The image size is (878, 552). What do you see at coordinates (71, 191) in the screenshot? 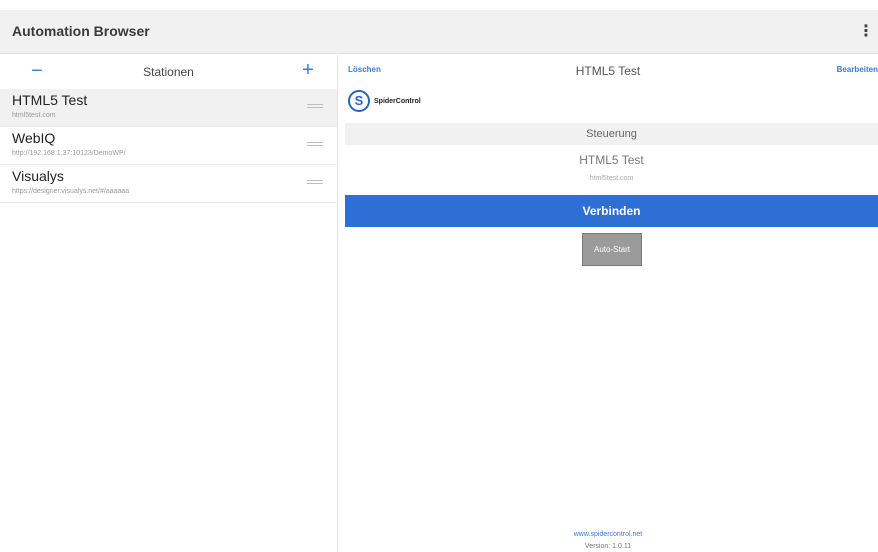
I see `station-url: https://designer.visualys.net/#/aaaaaa` at bounding box center [71, 191].